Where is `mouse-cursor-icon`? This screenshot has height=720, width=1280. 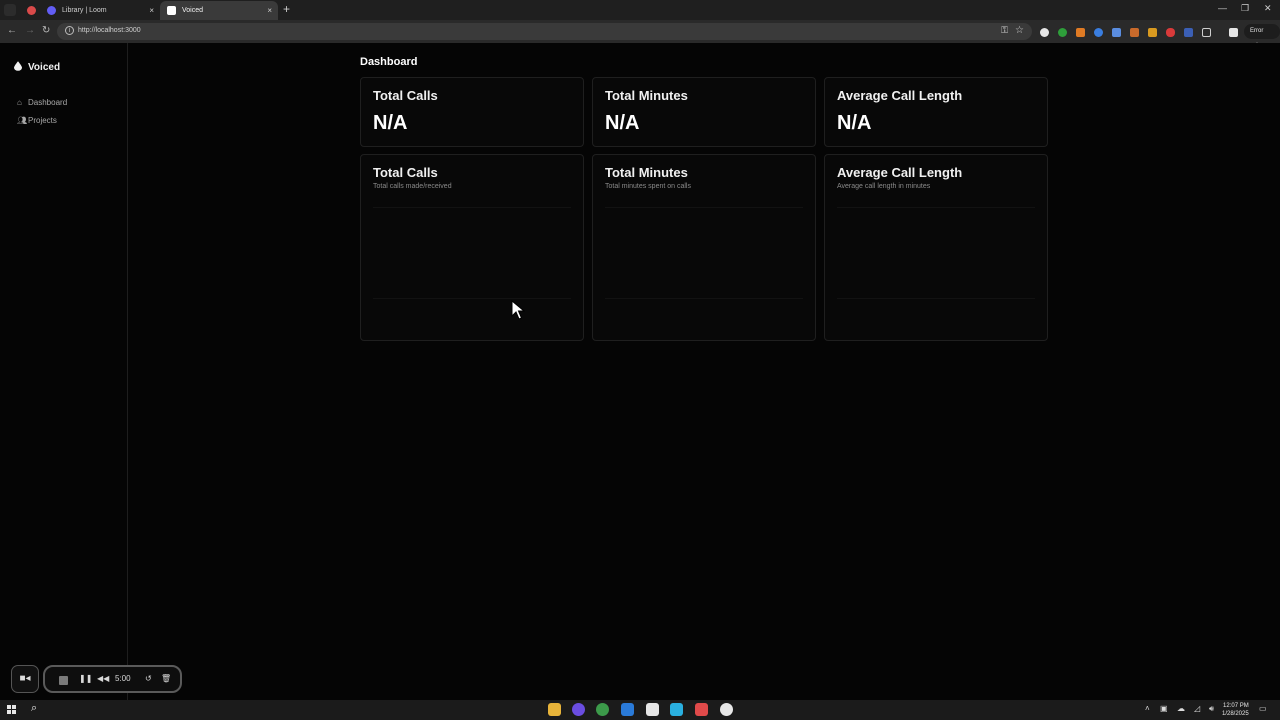
mouse-cursor-icon is located at coordinates (518, 310).